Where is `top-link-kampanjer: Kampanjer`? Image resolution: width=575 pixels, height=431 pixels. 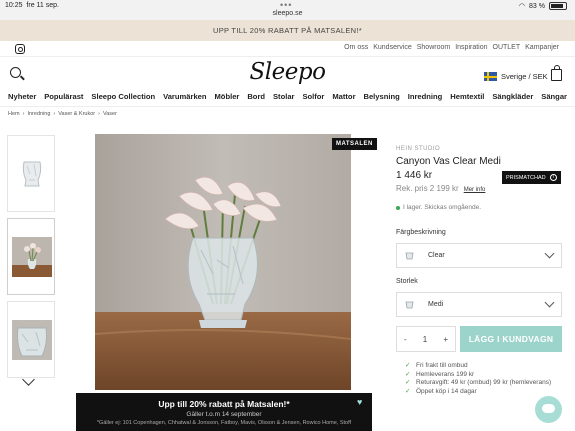 top-link-kampanjer: Kampanjer is located at coordinates (542, 47).